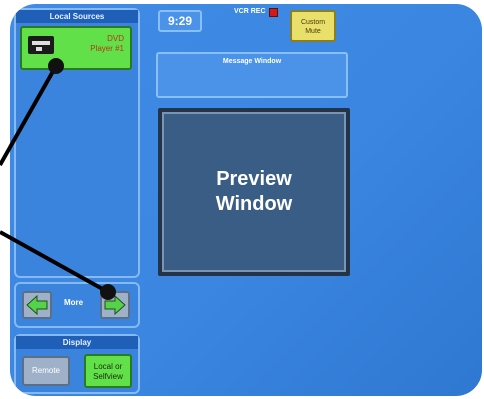  I want to click on custom-mute-label: Custom Mute, so click(313, 27).